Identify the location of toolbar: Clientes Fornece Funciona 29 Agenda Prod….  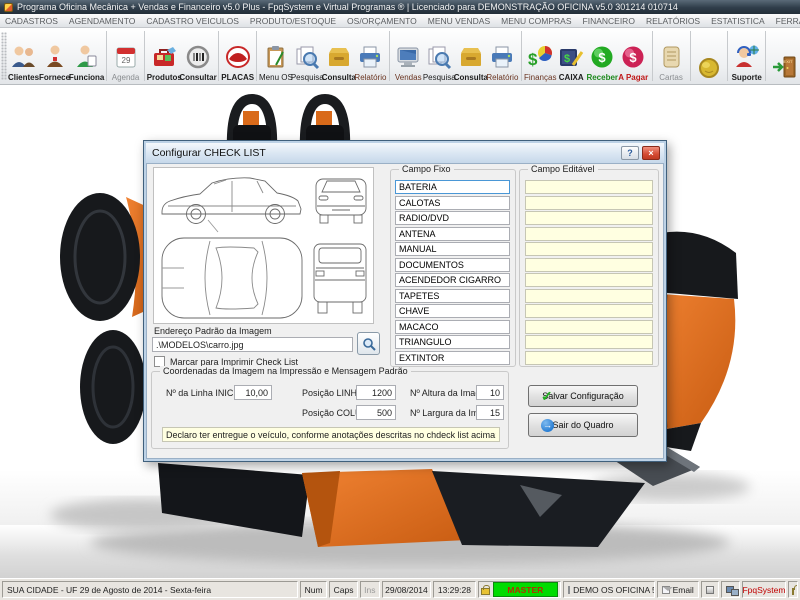
(400, 56).